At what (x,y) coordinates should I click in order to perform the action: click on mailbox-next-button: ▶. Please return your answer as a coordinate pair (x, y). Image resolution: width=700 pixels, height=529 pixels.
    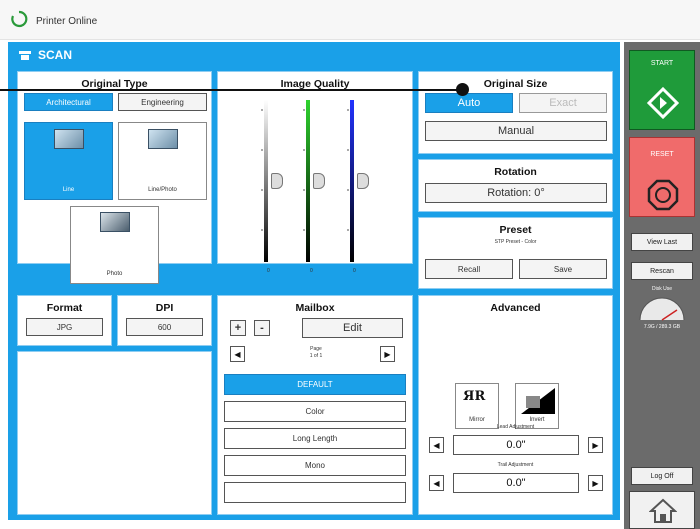
    Looking at the image, I should click on (387, 354).